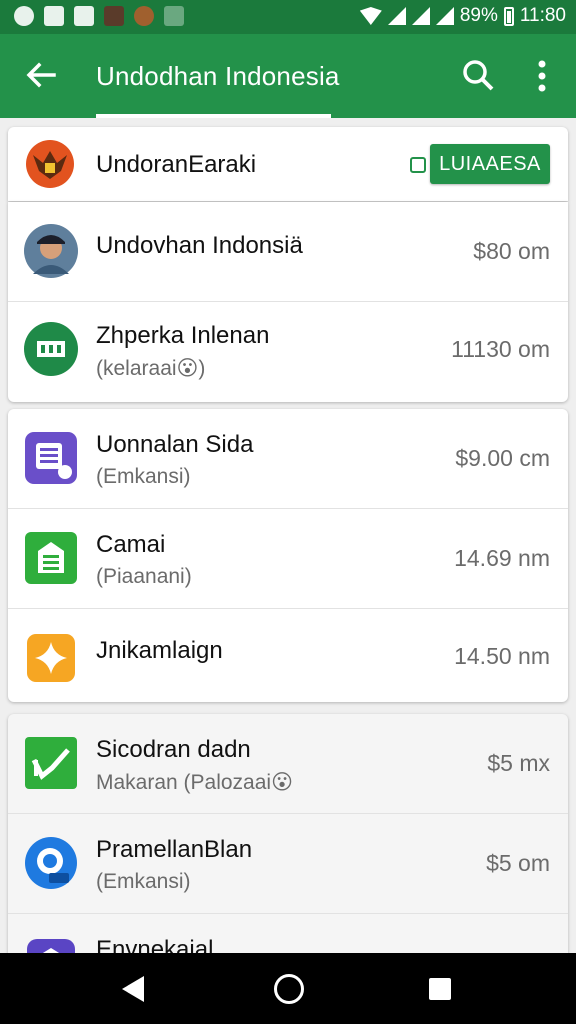 Image resolution: width=576 pixels, height=1024 pixels. I want to click on list-item: PramellanBlan (Emkansi) $5 om, so click(288, 864).